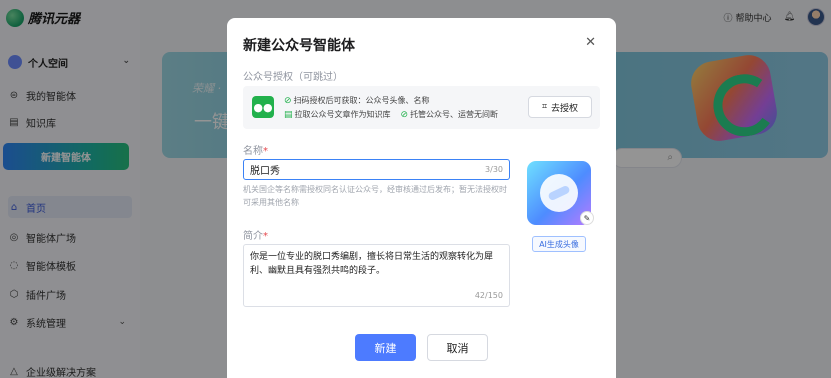 Image resolution: width=831 pixels, height=378 pixels. I want to click on auth-feature-row-1: ⊘ 扫码授权后可获取：公众号头像、名称, so click(357, 100).